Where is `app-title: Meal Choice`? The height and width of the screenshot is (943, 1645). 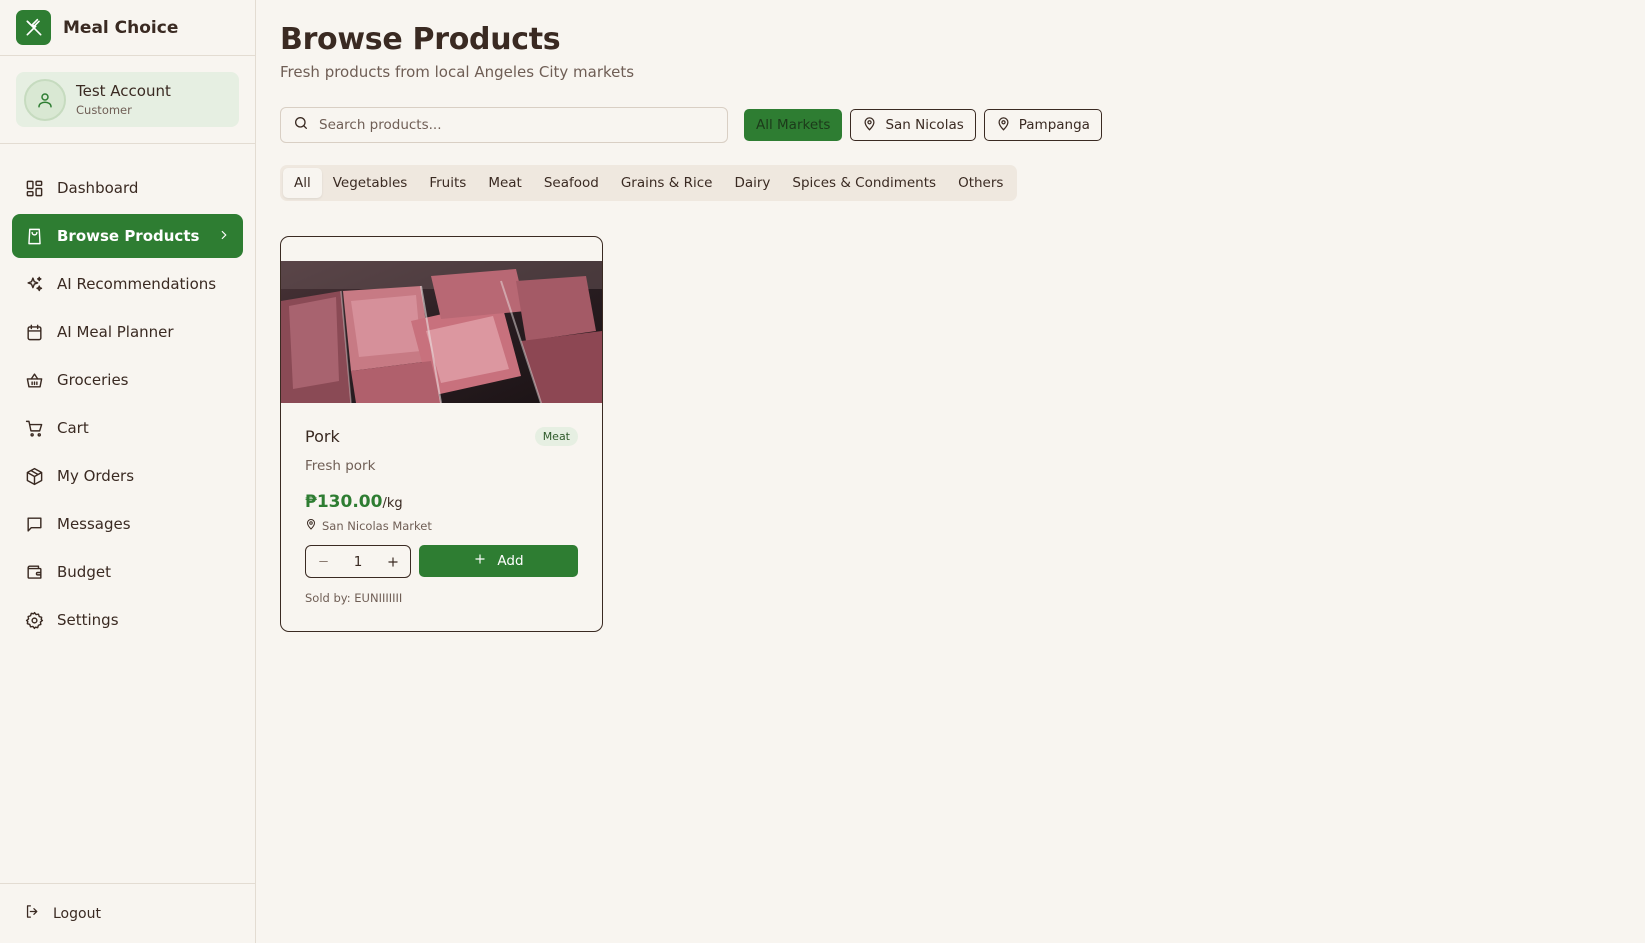
app-title: Meal Choice is located at coordinates (121, 27).